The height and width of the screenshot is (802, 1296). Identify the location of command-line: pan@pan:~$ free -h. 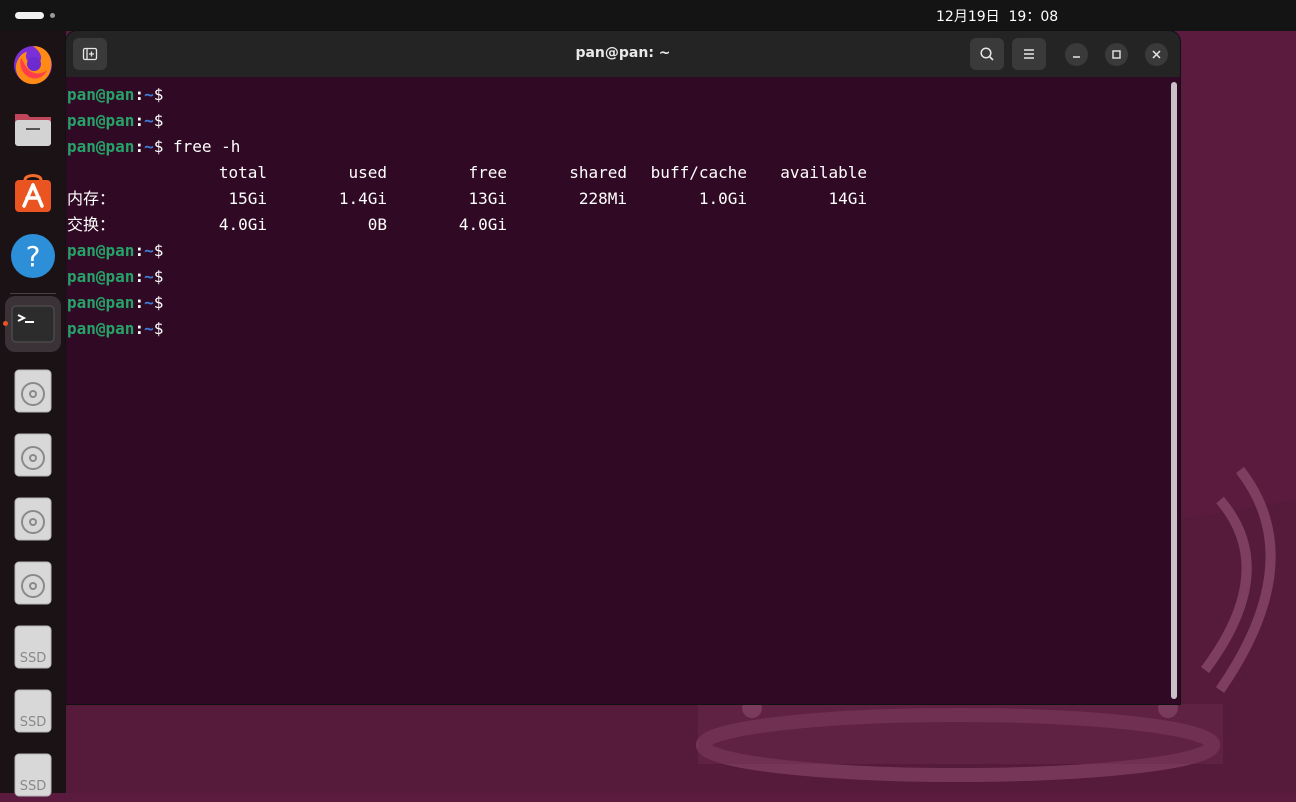
(153, 147).